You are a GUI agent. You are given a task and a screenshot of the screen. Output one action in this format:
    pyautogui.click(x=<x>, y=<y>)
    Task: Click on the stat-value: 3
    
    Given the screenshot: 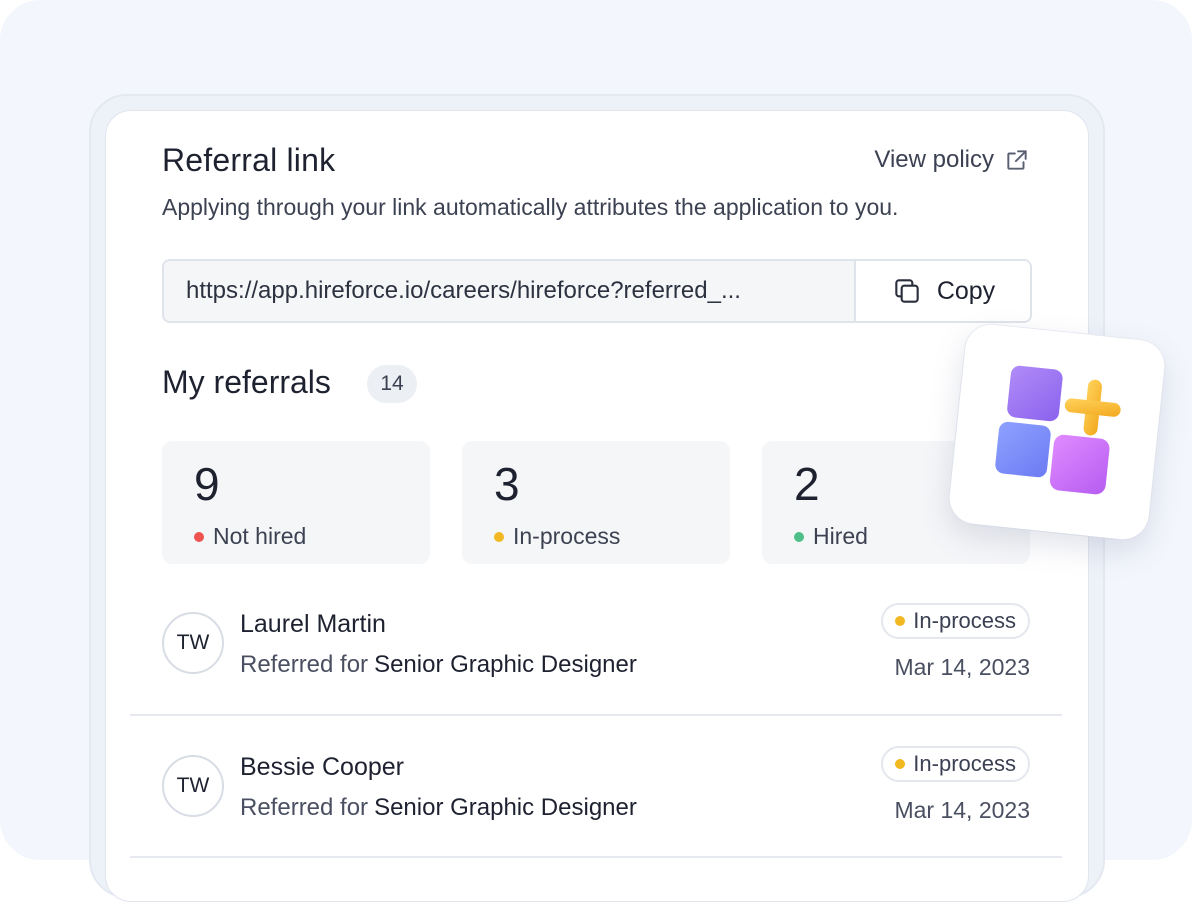 What is the action you would take?
    pyautogui.click(x=507, y=484)
    